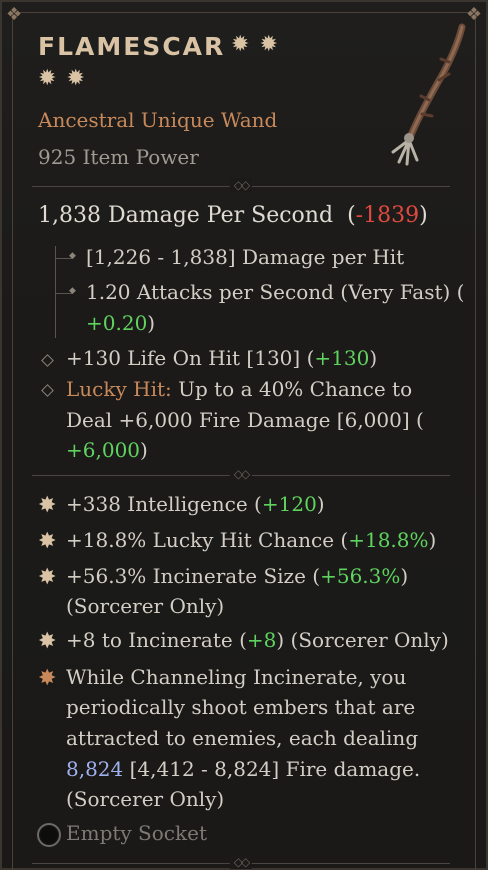 This screenshot has width=488, height=870. I want to click on life-on-hit-delta: +130, so click(342, 358).